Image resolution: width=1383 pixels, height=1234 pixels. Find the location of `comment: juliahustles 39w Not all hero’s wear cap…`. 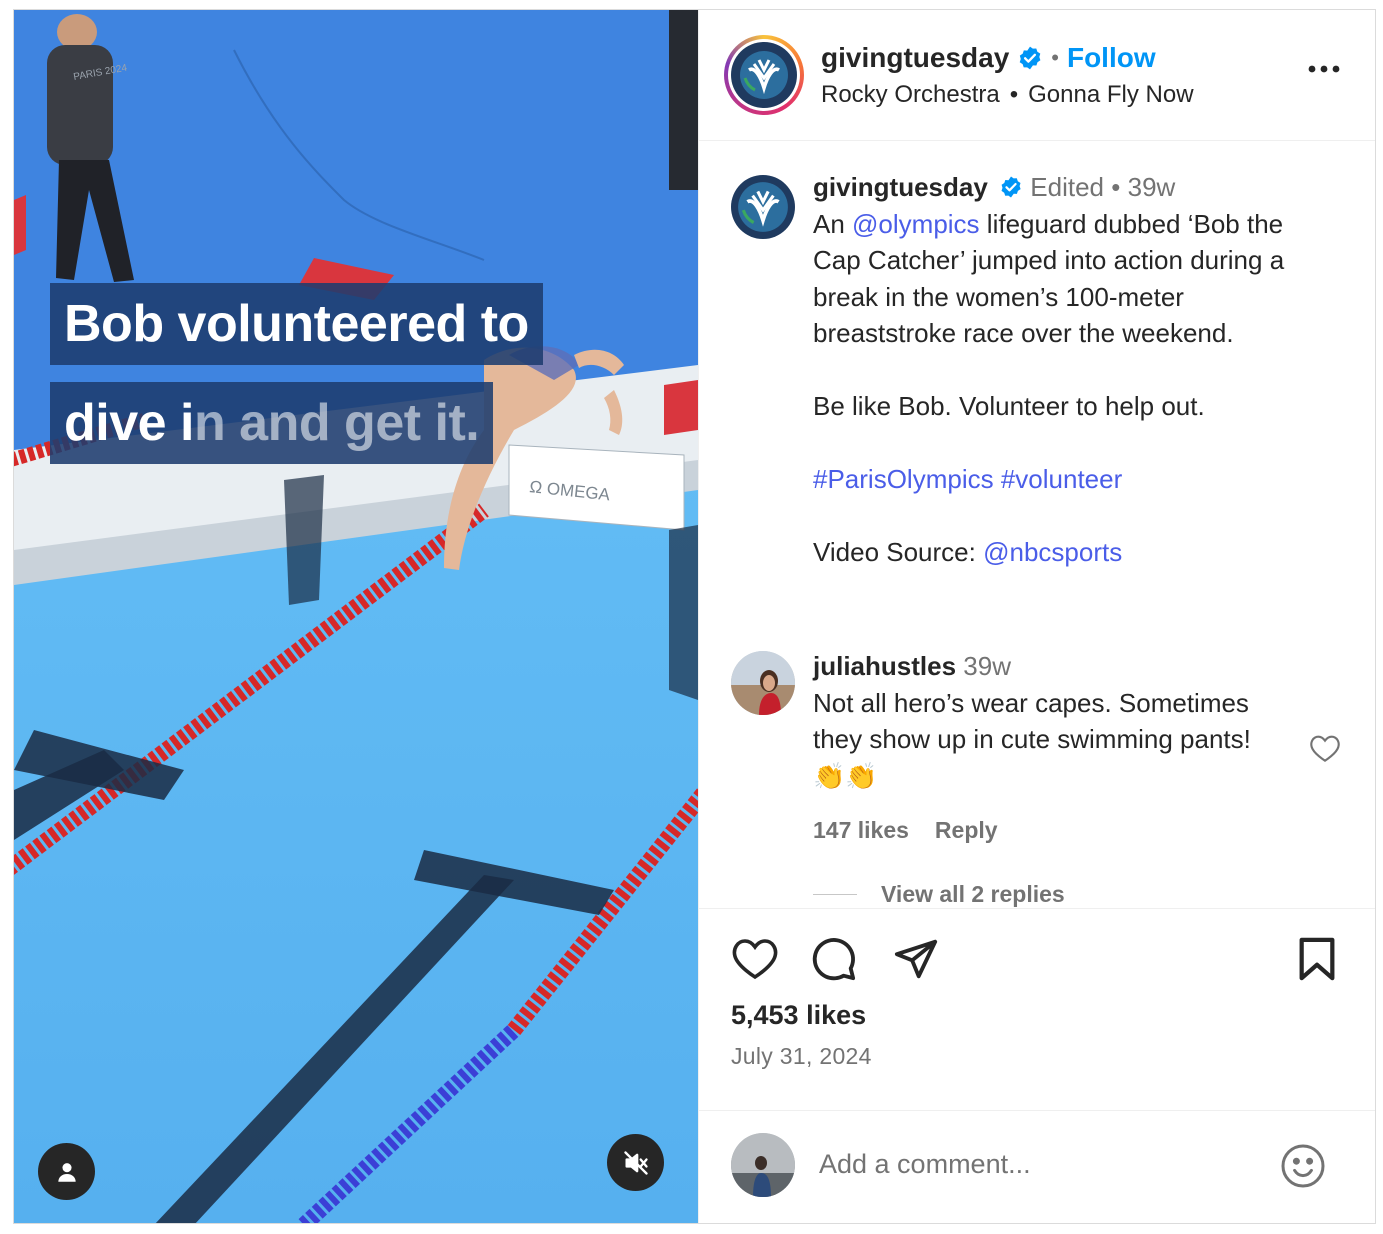

comment: juliahustles 39w Not all hero’s wear cap… is located at coordinates (1043, 721).